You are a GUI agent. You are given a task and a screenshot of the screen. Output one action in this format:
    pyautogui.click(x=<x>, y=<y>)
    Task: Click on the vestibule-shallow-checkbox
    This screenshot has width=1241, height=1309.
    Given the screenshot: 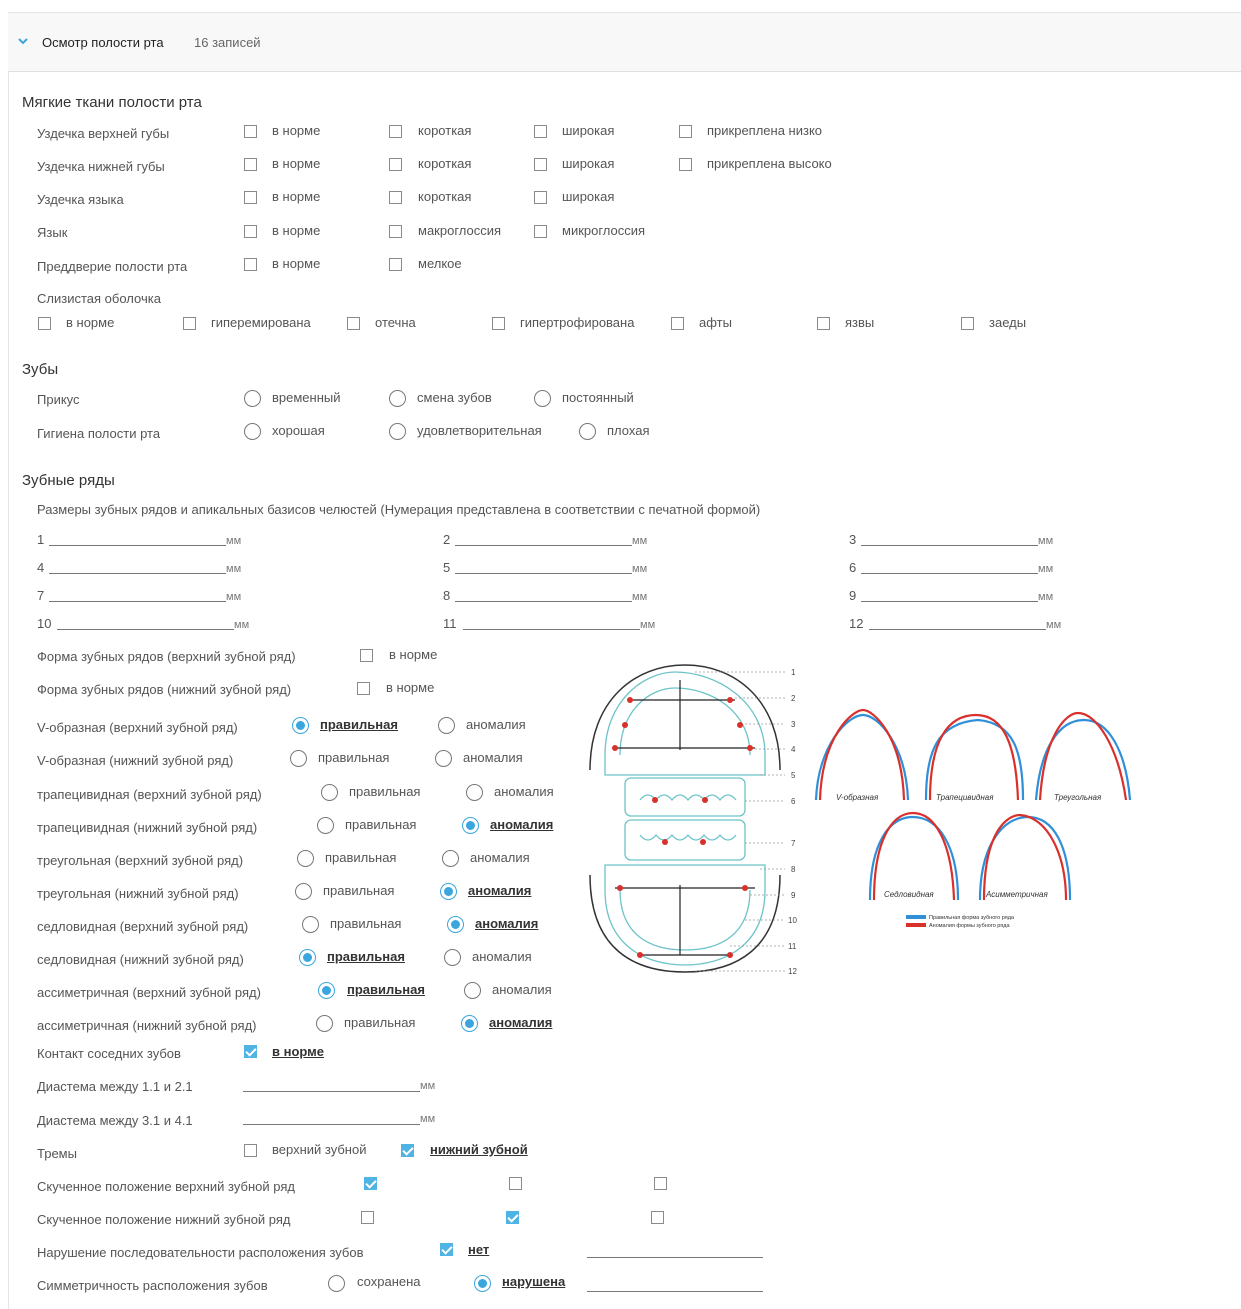 What is the action you would take?
    pyautogui.click(x=395, y=264)
    